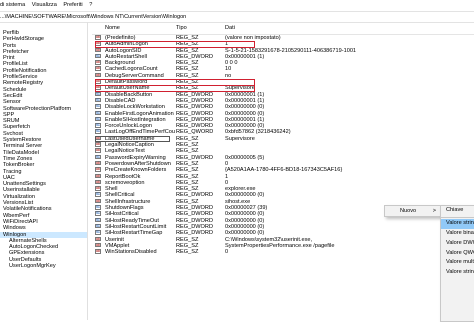  What do you see at coordinates (230, 28) in the screenshot?
I see `column-header-data: Dati` at bounding box center [230, 28].